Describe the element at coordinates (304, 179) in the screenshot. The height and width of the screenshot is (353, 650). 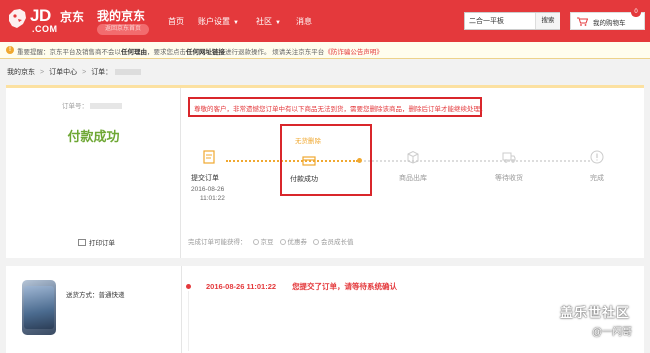
I see `step-payment-label: 付款成功` at that location.